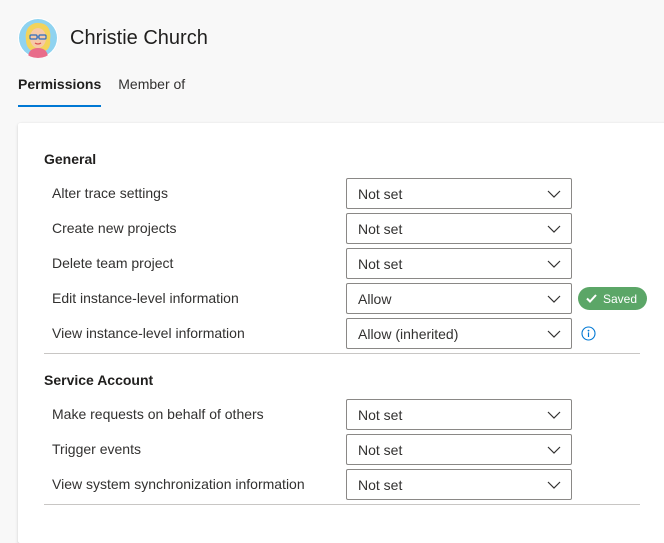 This screenshot has width=664, height=543. I want to click on tab-bar: Permissions Member of, so click(110, 87).